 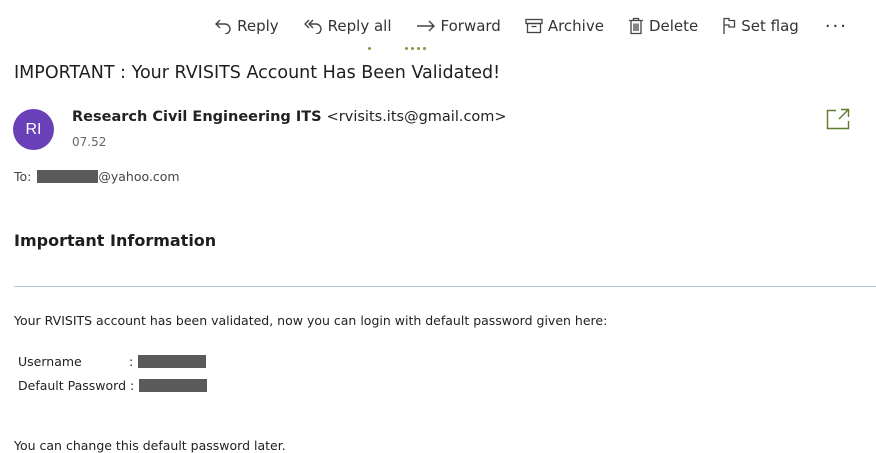 What do you see at coordinates (23, 176) in the screenshot?
I see `to-label: To:` at bounding box center [23, 176].